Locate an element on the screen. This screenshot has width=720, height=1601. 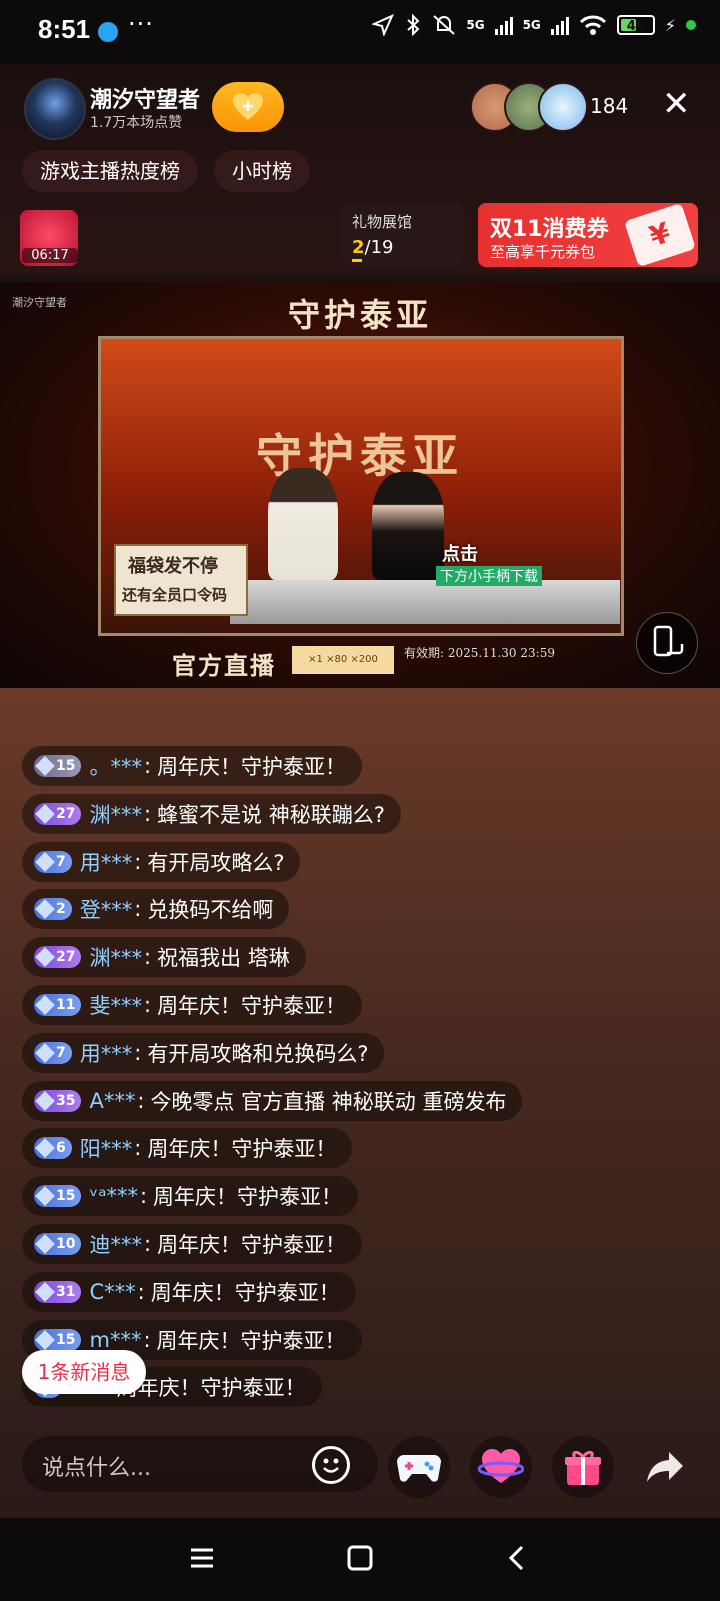
network-5g-2: 5G is located at coordinates (531, 25).